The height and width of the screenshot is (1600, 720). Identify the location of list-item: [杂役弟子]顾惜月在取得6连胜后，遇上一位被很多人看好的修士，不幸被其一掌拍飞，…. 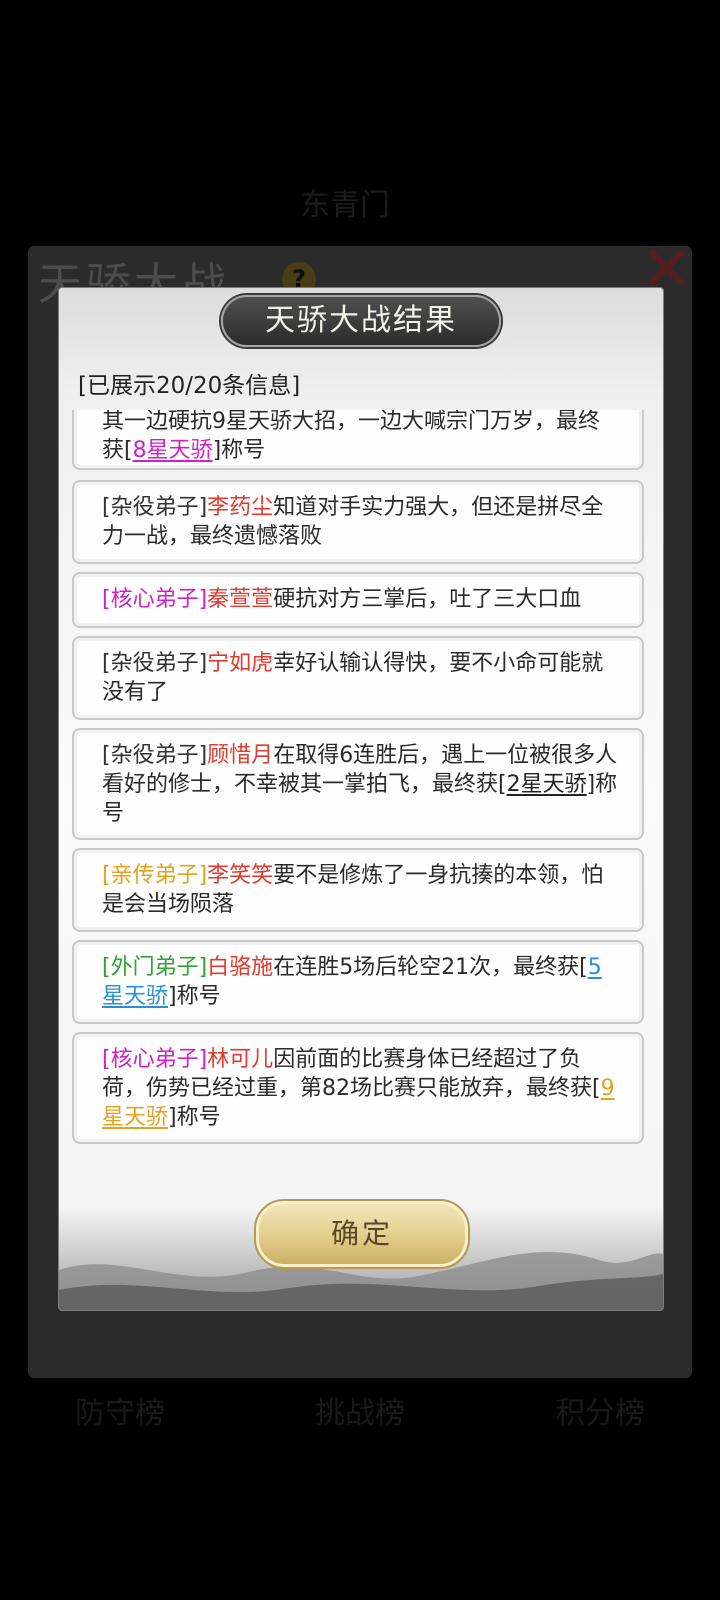
(358, 784).